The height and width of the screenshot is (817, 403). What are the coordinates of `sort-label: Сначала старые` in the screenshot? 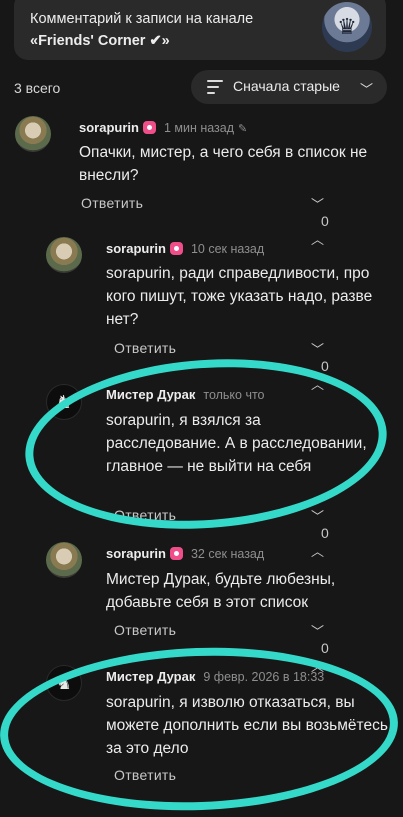 It's located at (286, 86).